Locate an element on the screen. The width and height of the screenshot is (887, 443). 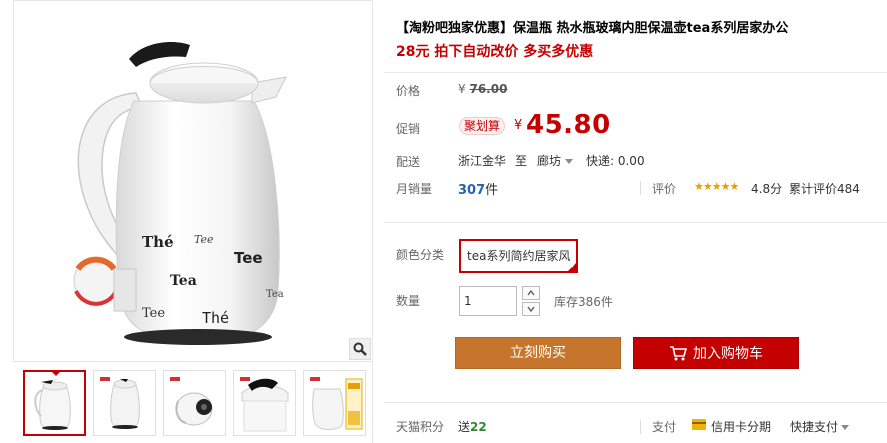
monthly-sales: 307件 is located at coordinates (478, 188).